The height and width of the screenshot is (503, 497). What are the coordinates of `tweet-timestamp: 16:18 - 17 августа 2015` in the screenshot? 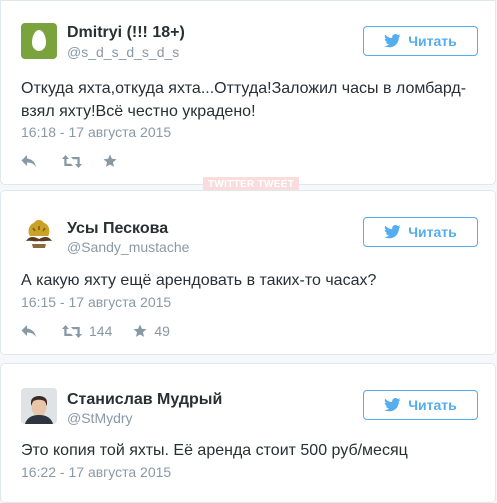 It's located at (96, 132).